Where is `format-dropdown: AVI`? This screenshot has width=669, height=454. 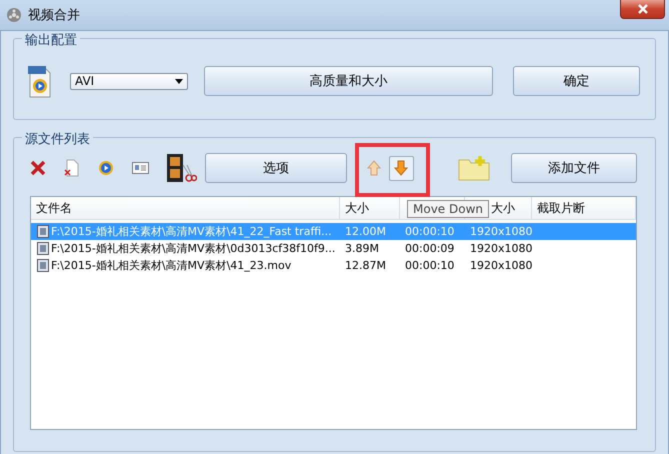 format-dropdown: AVI is located at coordinates (129, 81).